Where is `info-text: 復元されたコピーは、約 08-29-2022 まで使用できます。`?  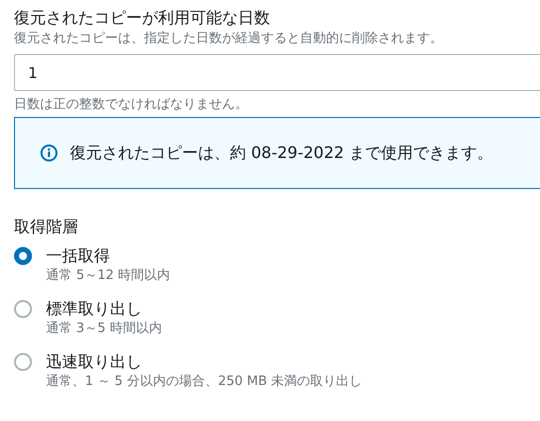 info-text: 復元されたコピーは、約 08-29-2022 まで使用できます。 is located at coordinates (282, 153).